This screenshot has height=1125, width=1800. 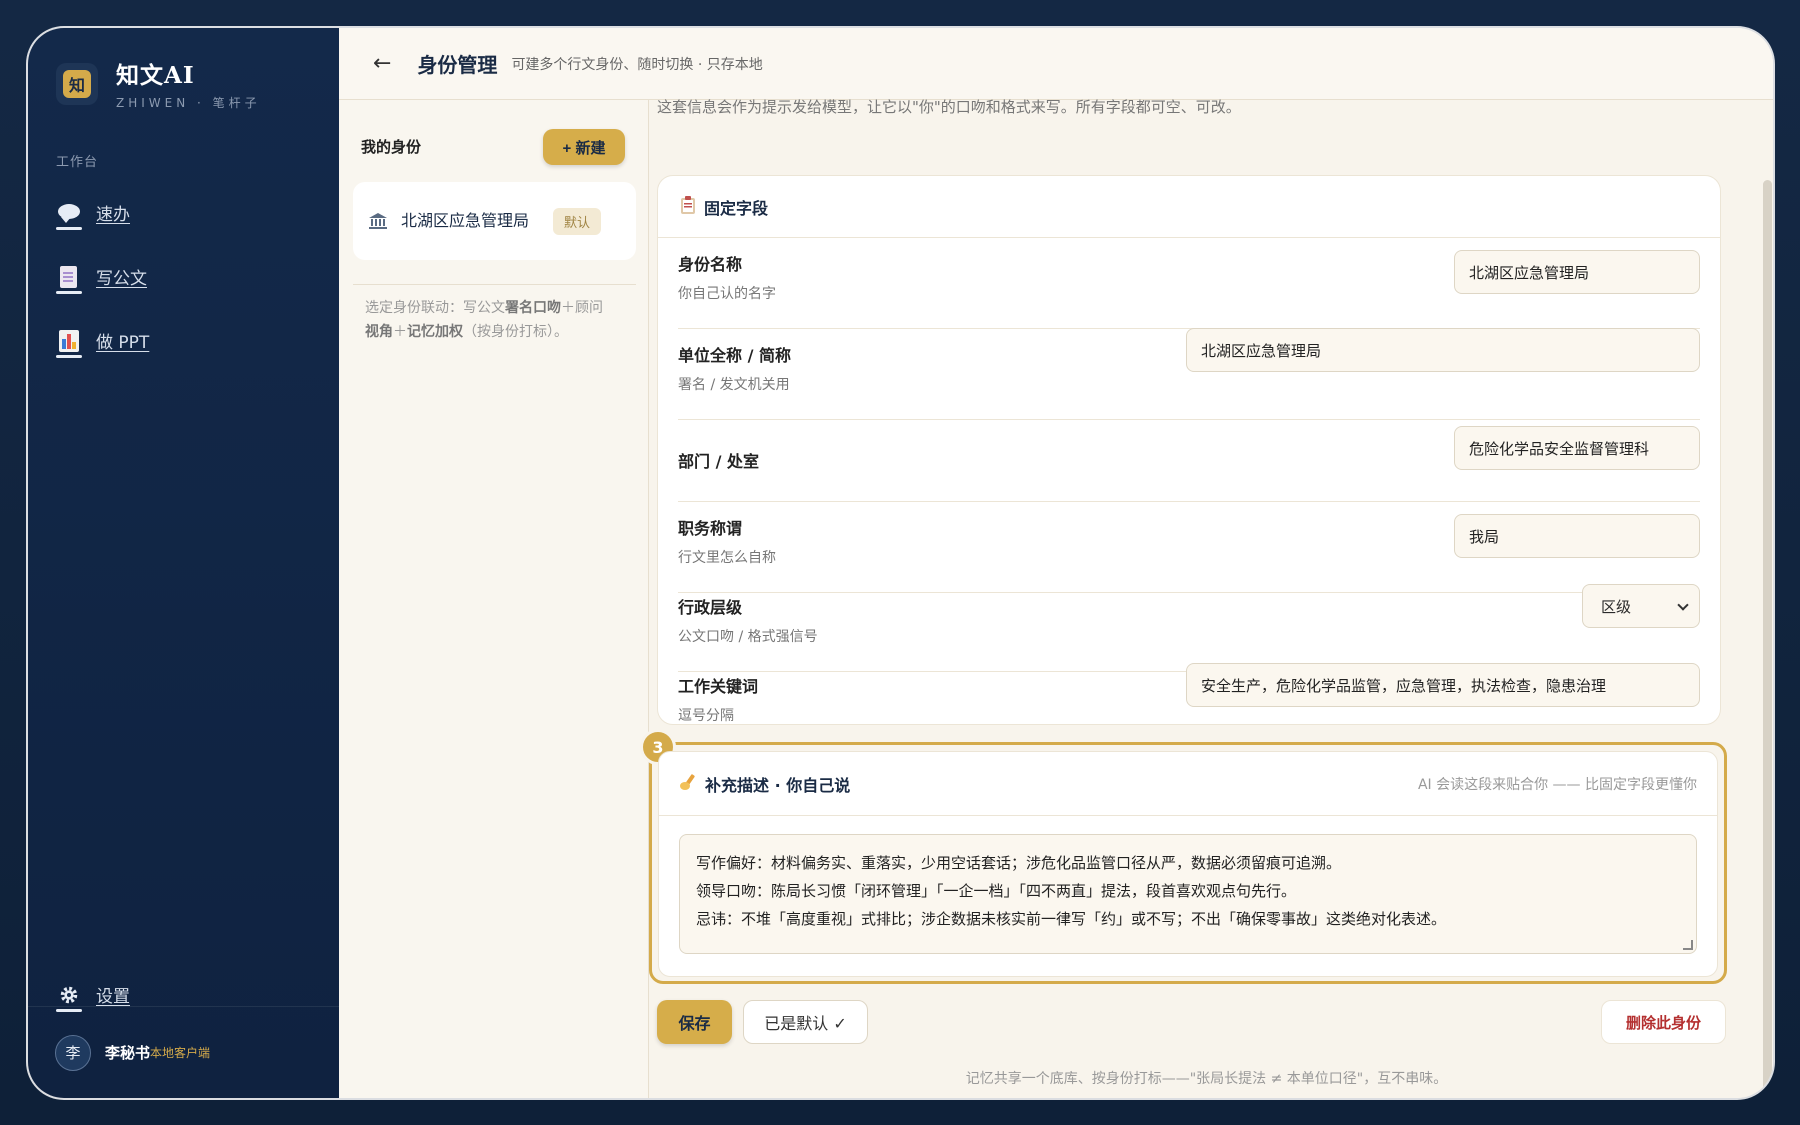 I want to click on field-department: 部门 / 处室 危险化学品安全监督管理科, so click(x=1189, y=464).